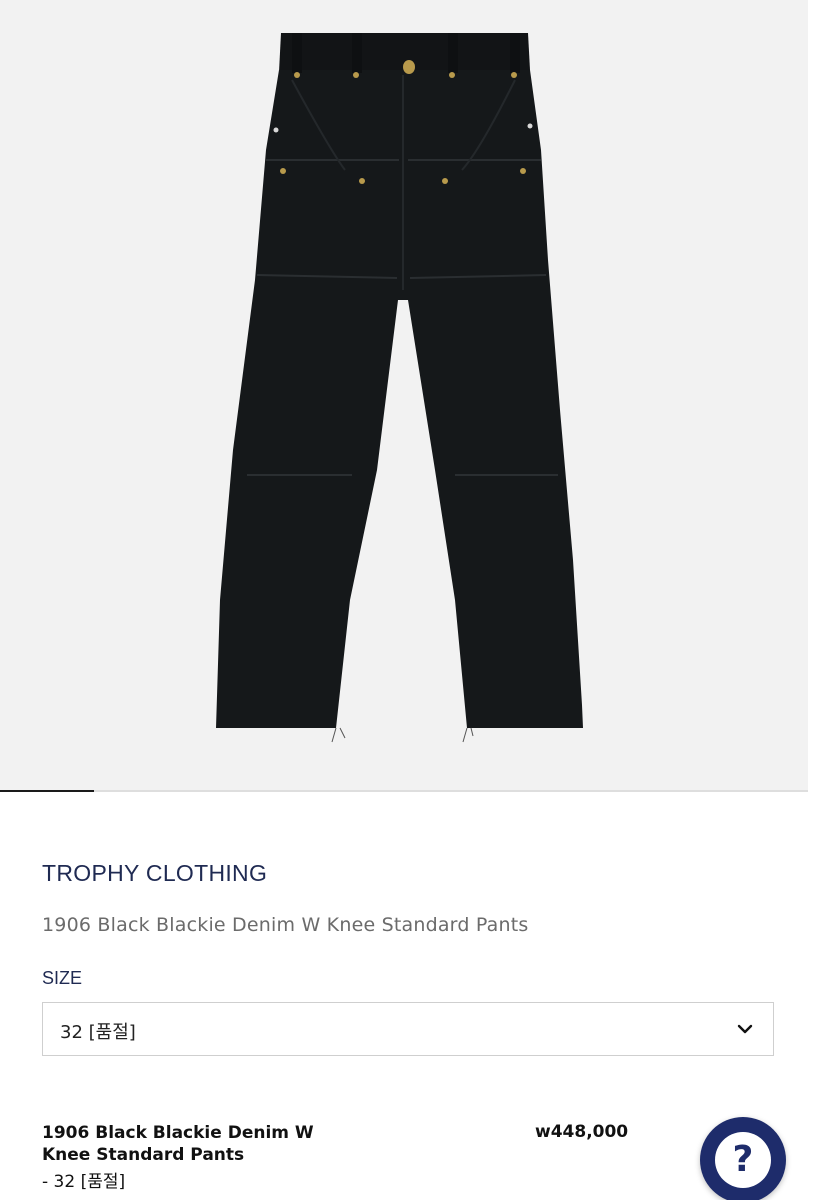 This screenshot has height=1200, width=816. What do you see at coordinates (408, 1029) in the screenshot?
I see `size-select: 32 [품절]` at bounding box center [408, 1029].